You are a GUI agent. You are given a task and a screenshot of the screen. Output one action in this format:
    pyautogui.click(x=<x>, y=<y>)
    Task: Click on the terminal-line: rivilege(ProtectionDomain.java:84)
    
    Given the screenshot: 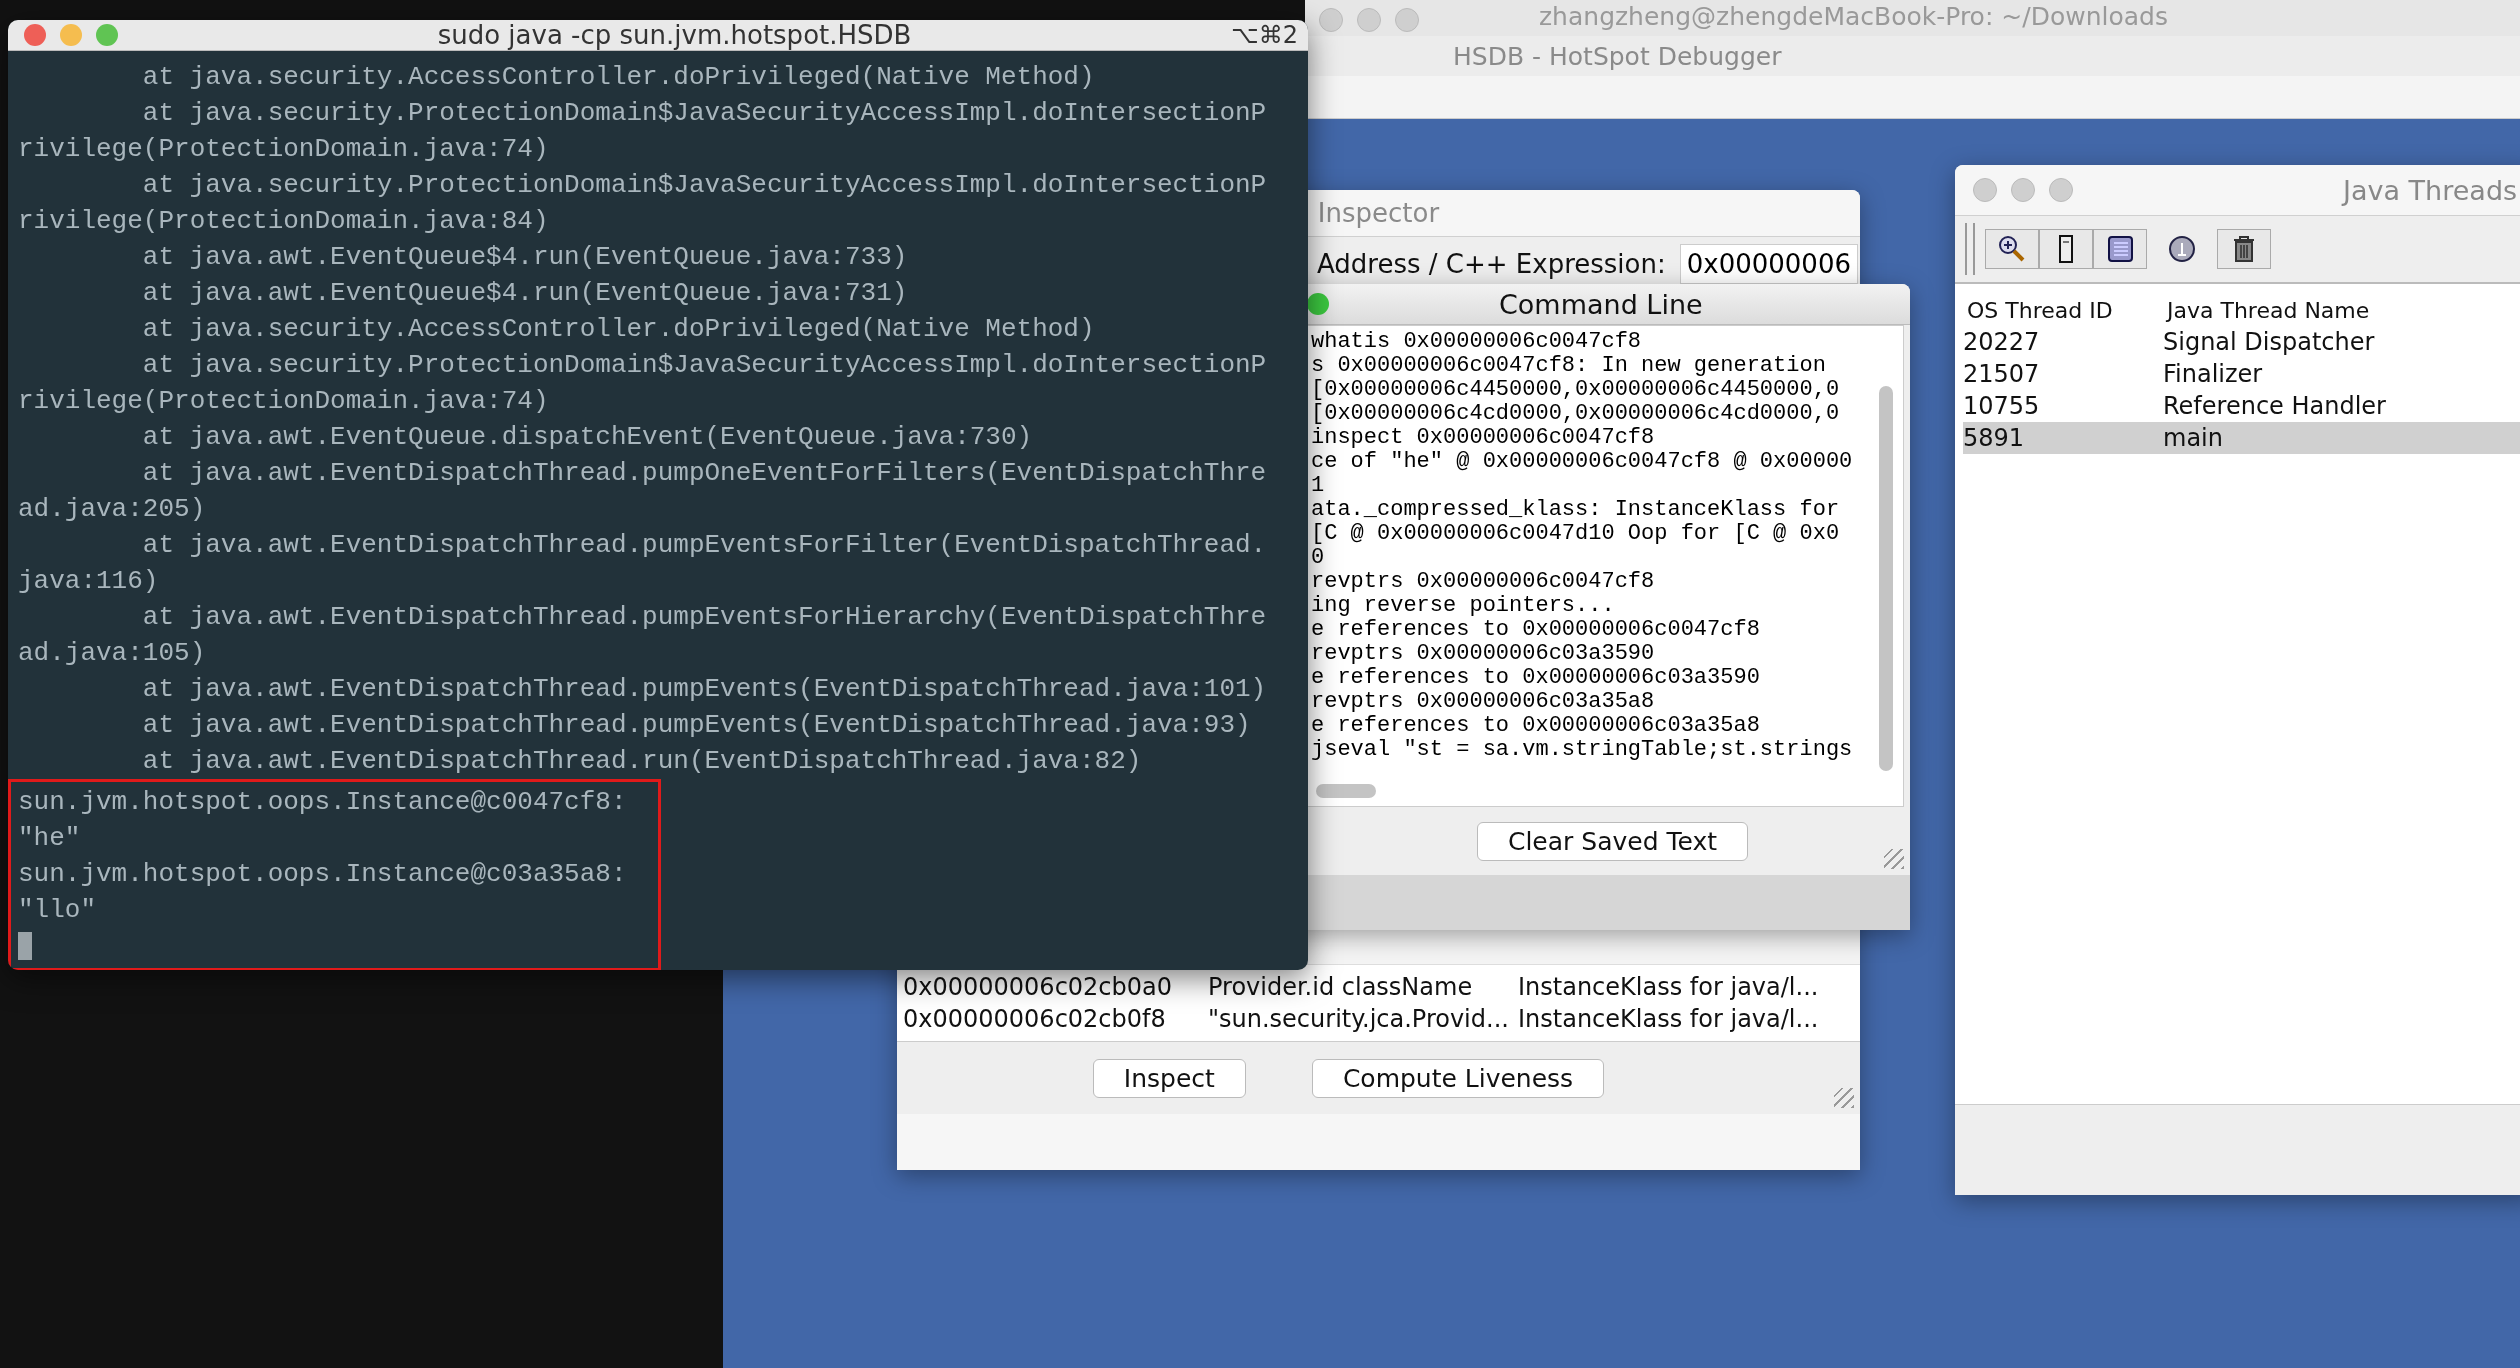 What is the action you would take?
    pyautogui.click(x=284, y=221)
    